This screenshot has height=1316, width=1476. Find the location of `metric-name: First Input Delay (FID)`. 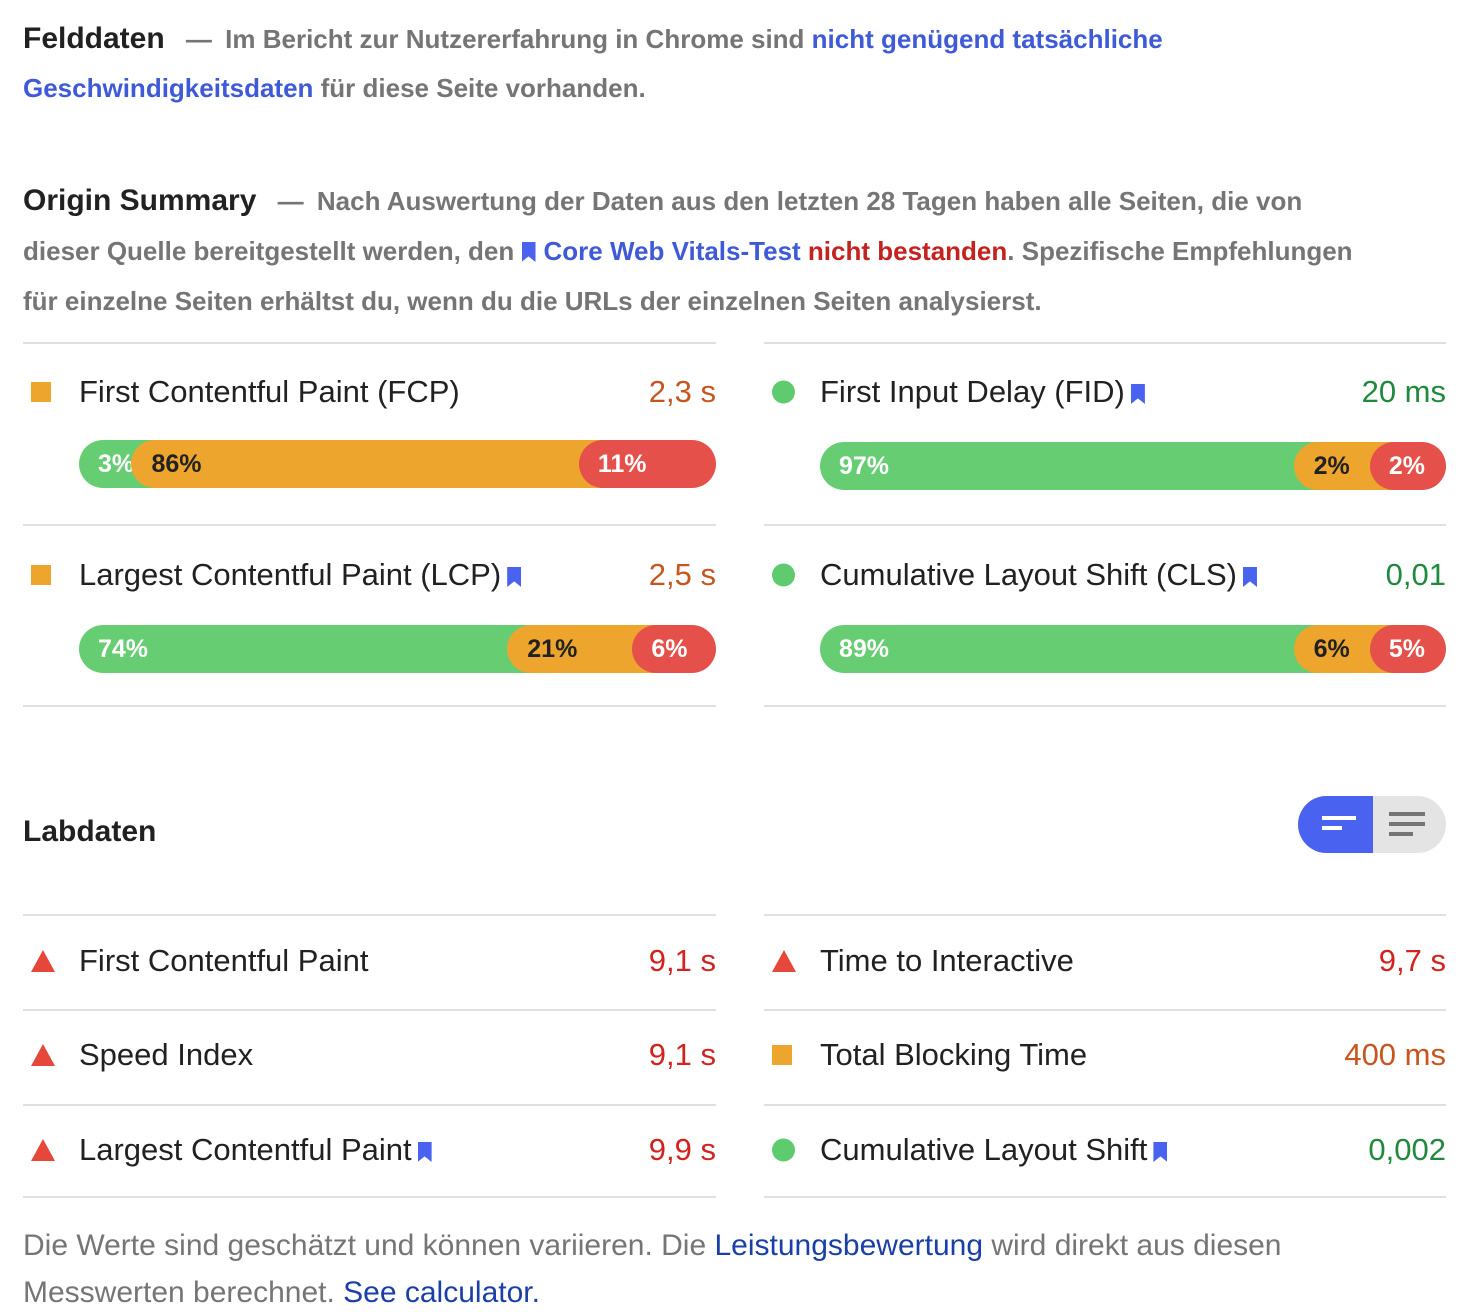

metric-name: First Input Delay (FID) is located at coordinates (972, 391).